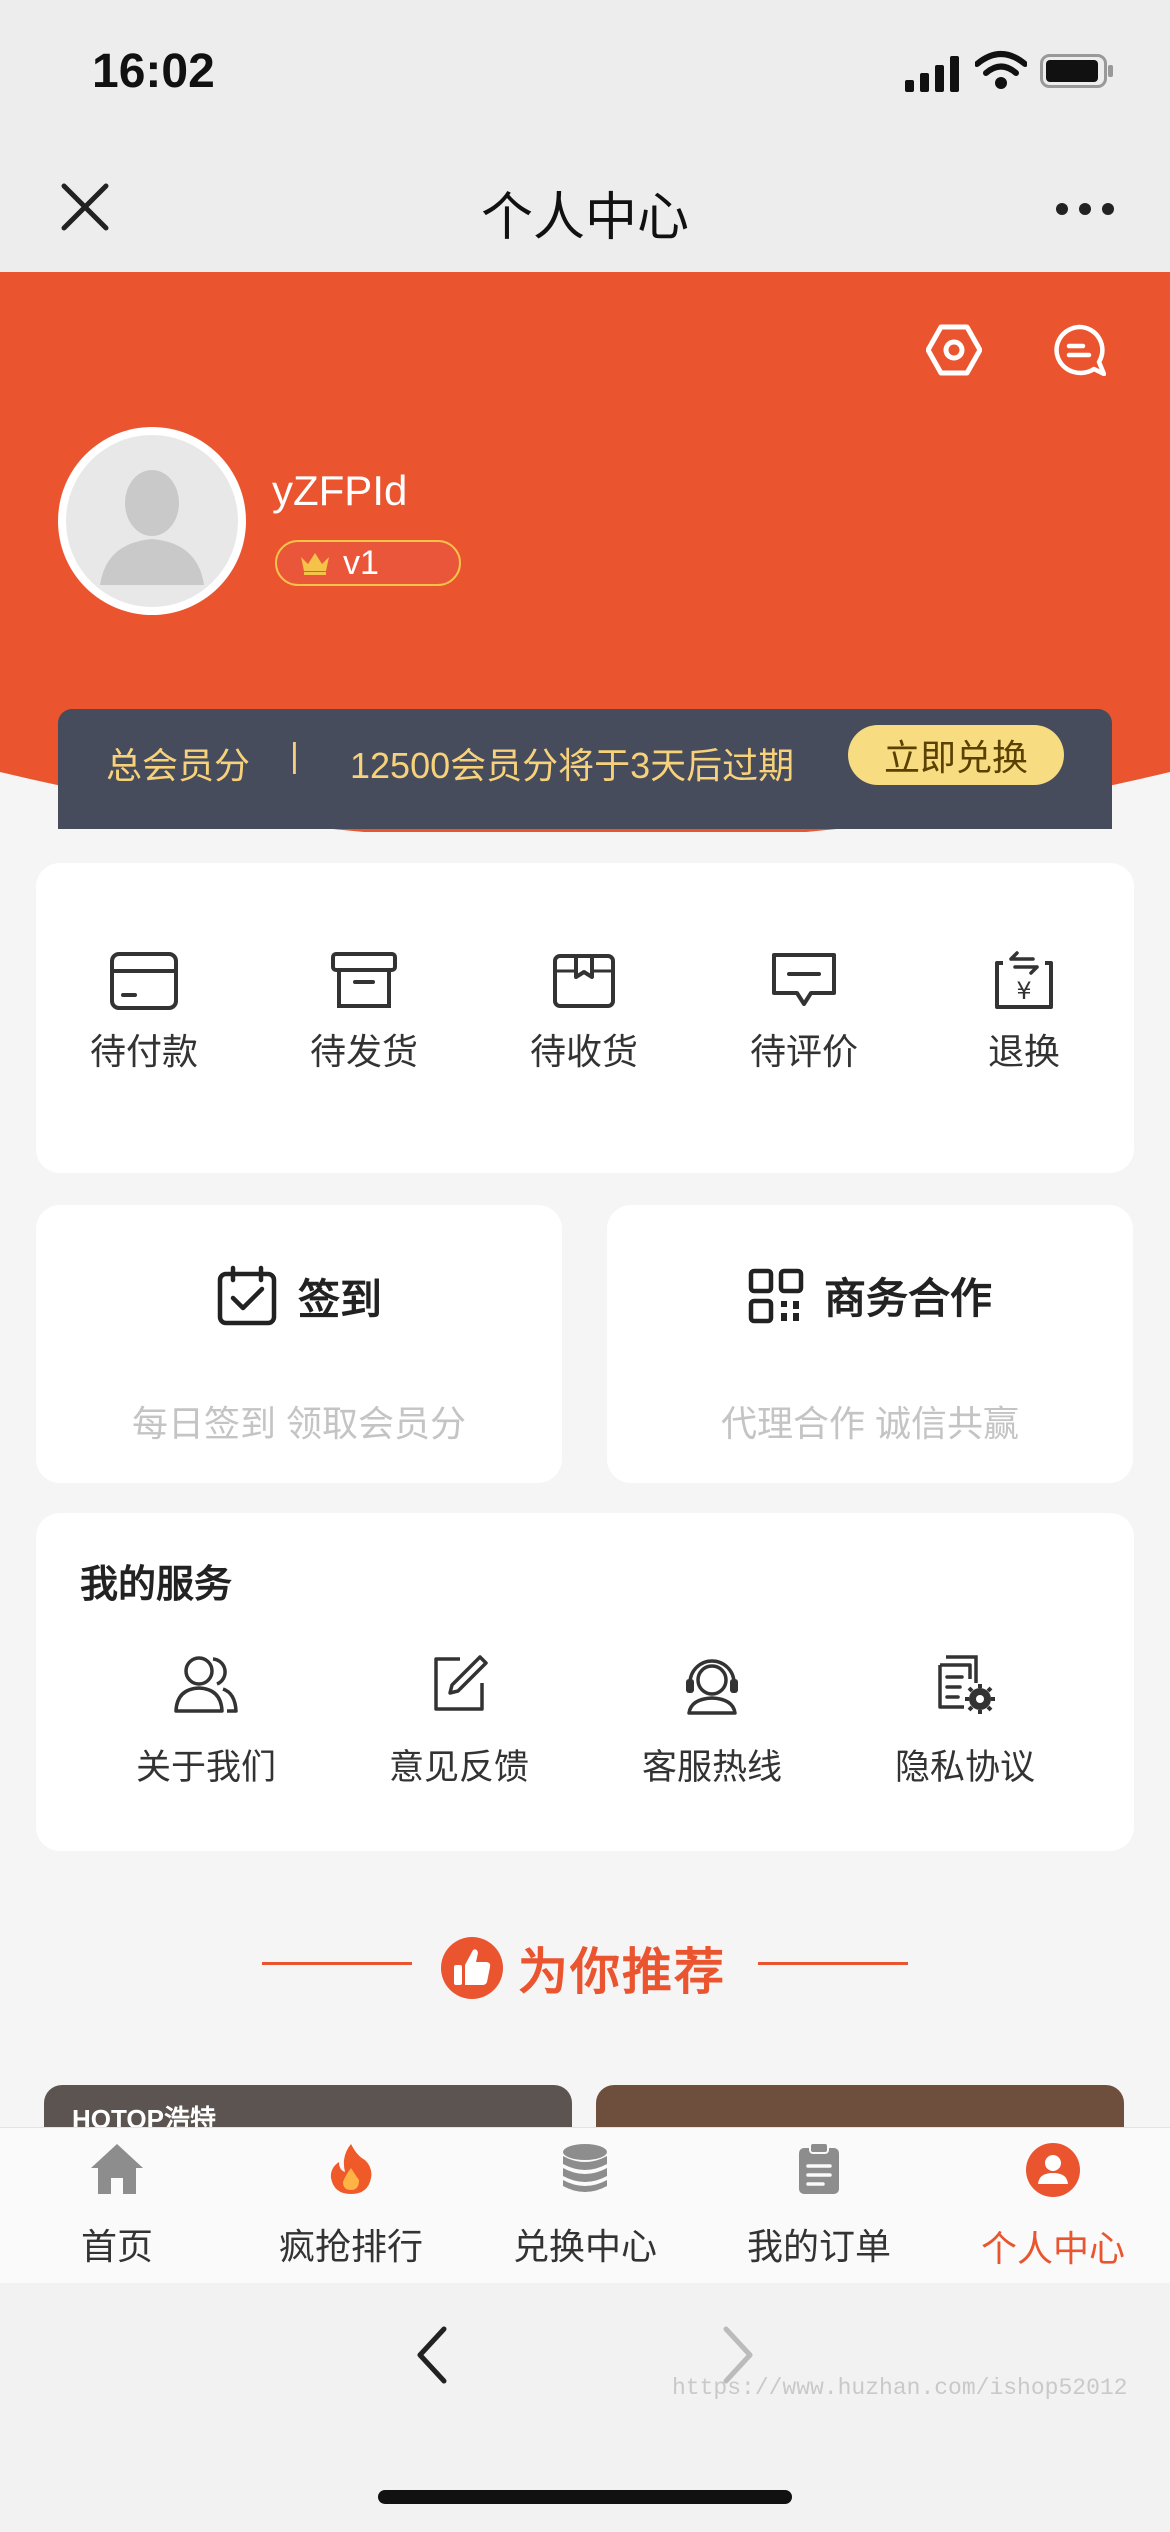 This screenshot has width=1170, height=2532. What do you see at coordinates (1001, 70) in the screenshot?
I see `wifi-icon` at bounding box center [1001, 70].